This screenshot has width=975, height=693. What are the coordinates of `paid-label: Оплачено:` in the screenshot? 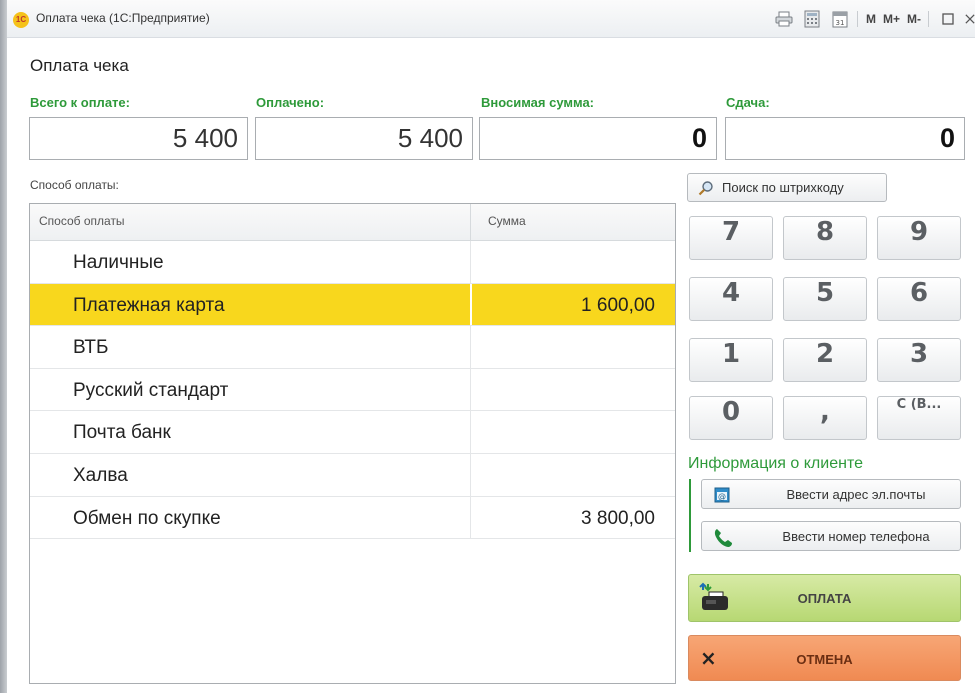 It's located at (290, 102).